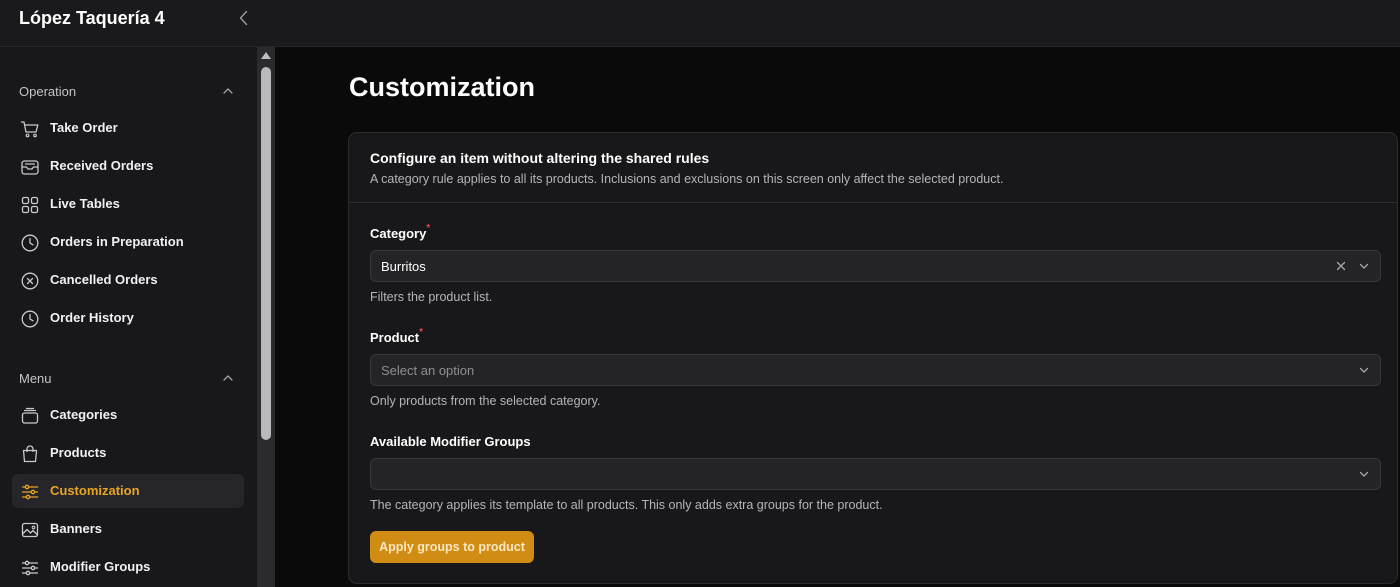 The height and width of the screenshot is (587, 1400). I want to click on category-label-text: Category, so click(398, 233).